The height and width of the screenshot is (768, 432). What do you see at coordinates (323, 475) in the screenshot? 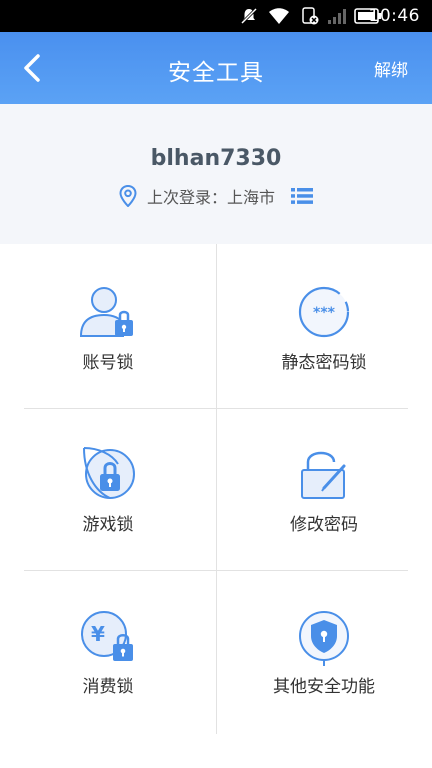
I see `edit-password-icon` at bounding box center [323, 475].